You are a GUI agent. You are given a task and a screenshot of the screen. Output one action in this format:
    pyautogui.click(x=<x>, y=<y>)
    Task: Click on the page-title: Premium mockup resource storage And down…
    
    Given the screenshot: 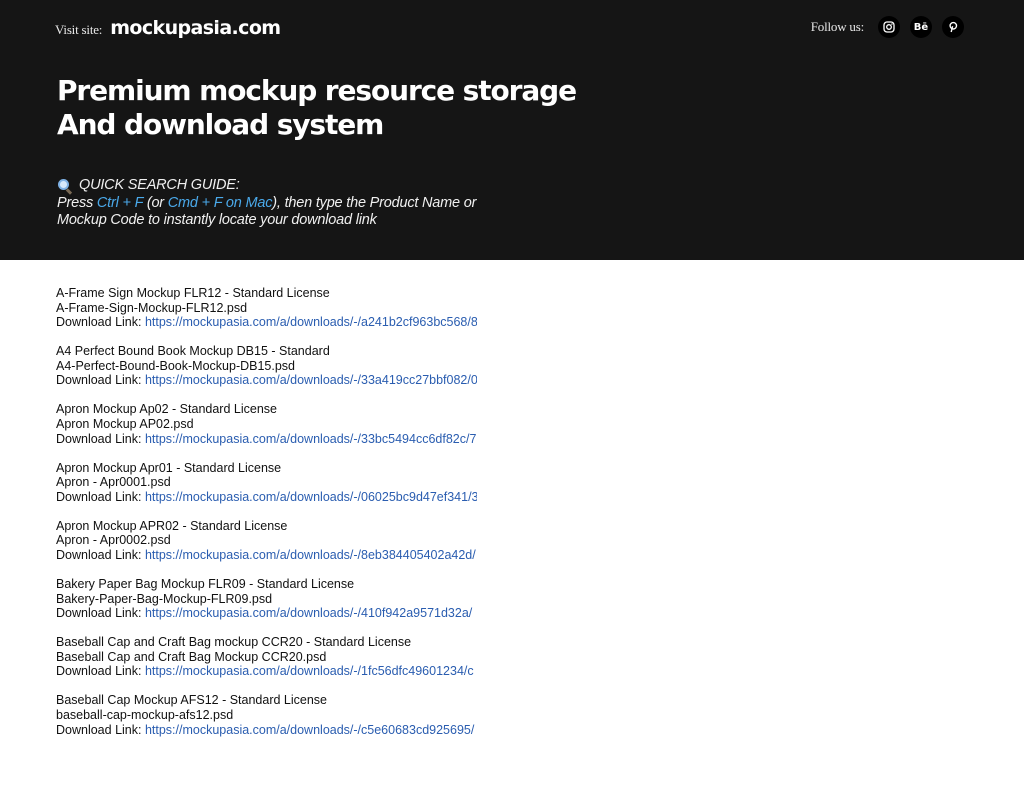 What is the action you would take?
    pyautogui.click(x=317, y=108)
    